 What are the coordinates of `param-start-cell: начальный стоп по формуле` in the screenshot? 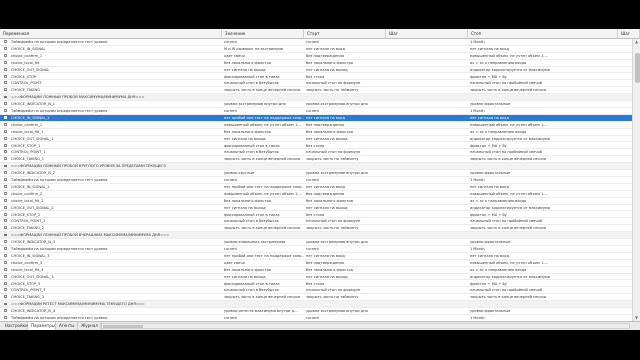 It's located at (345, 152).